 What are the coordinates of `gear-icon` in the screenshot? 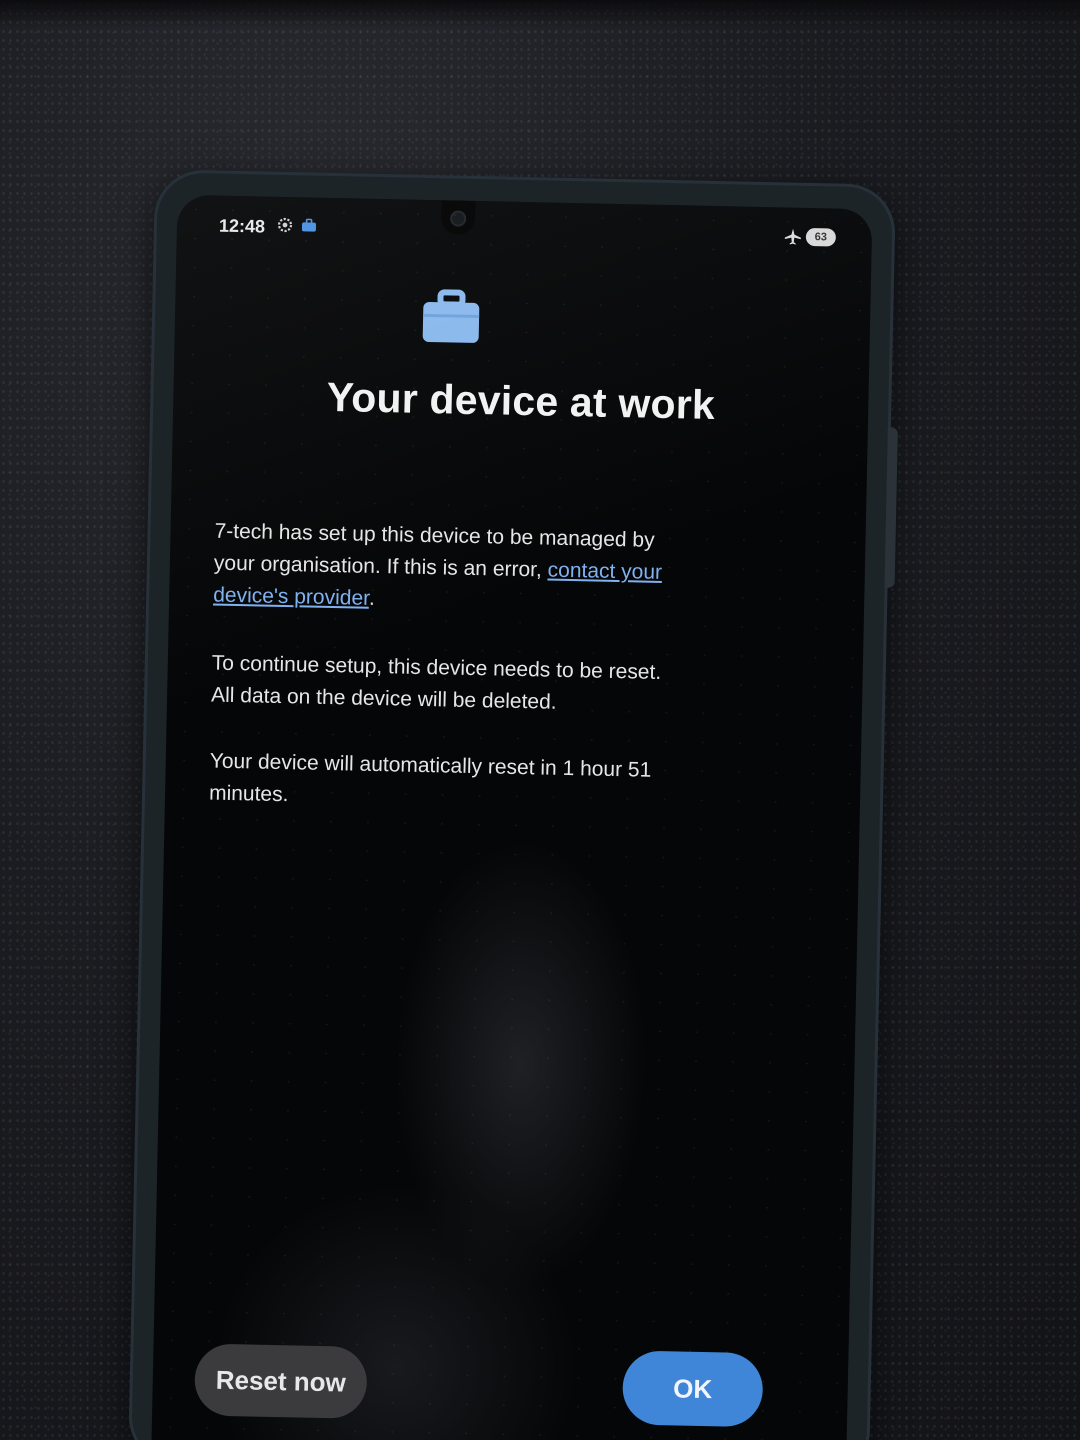 It's located at (285, 225).